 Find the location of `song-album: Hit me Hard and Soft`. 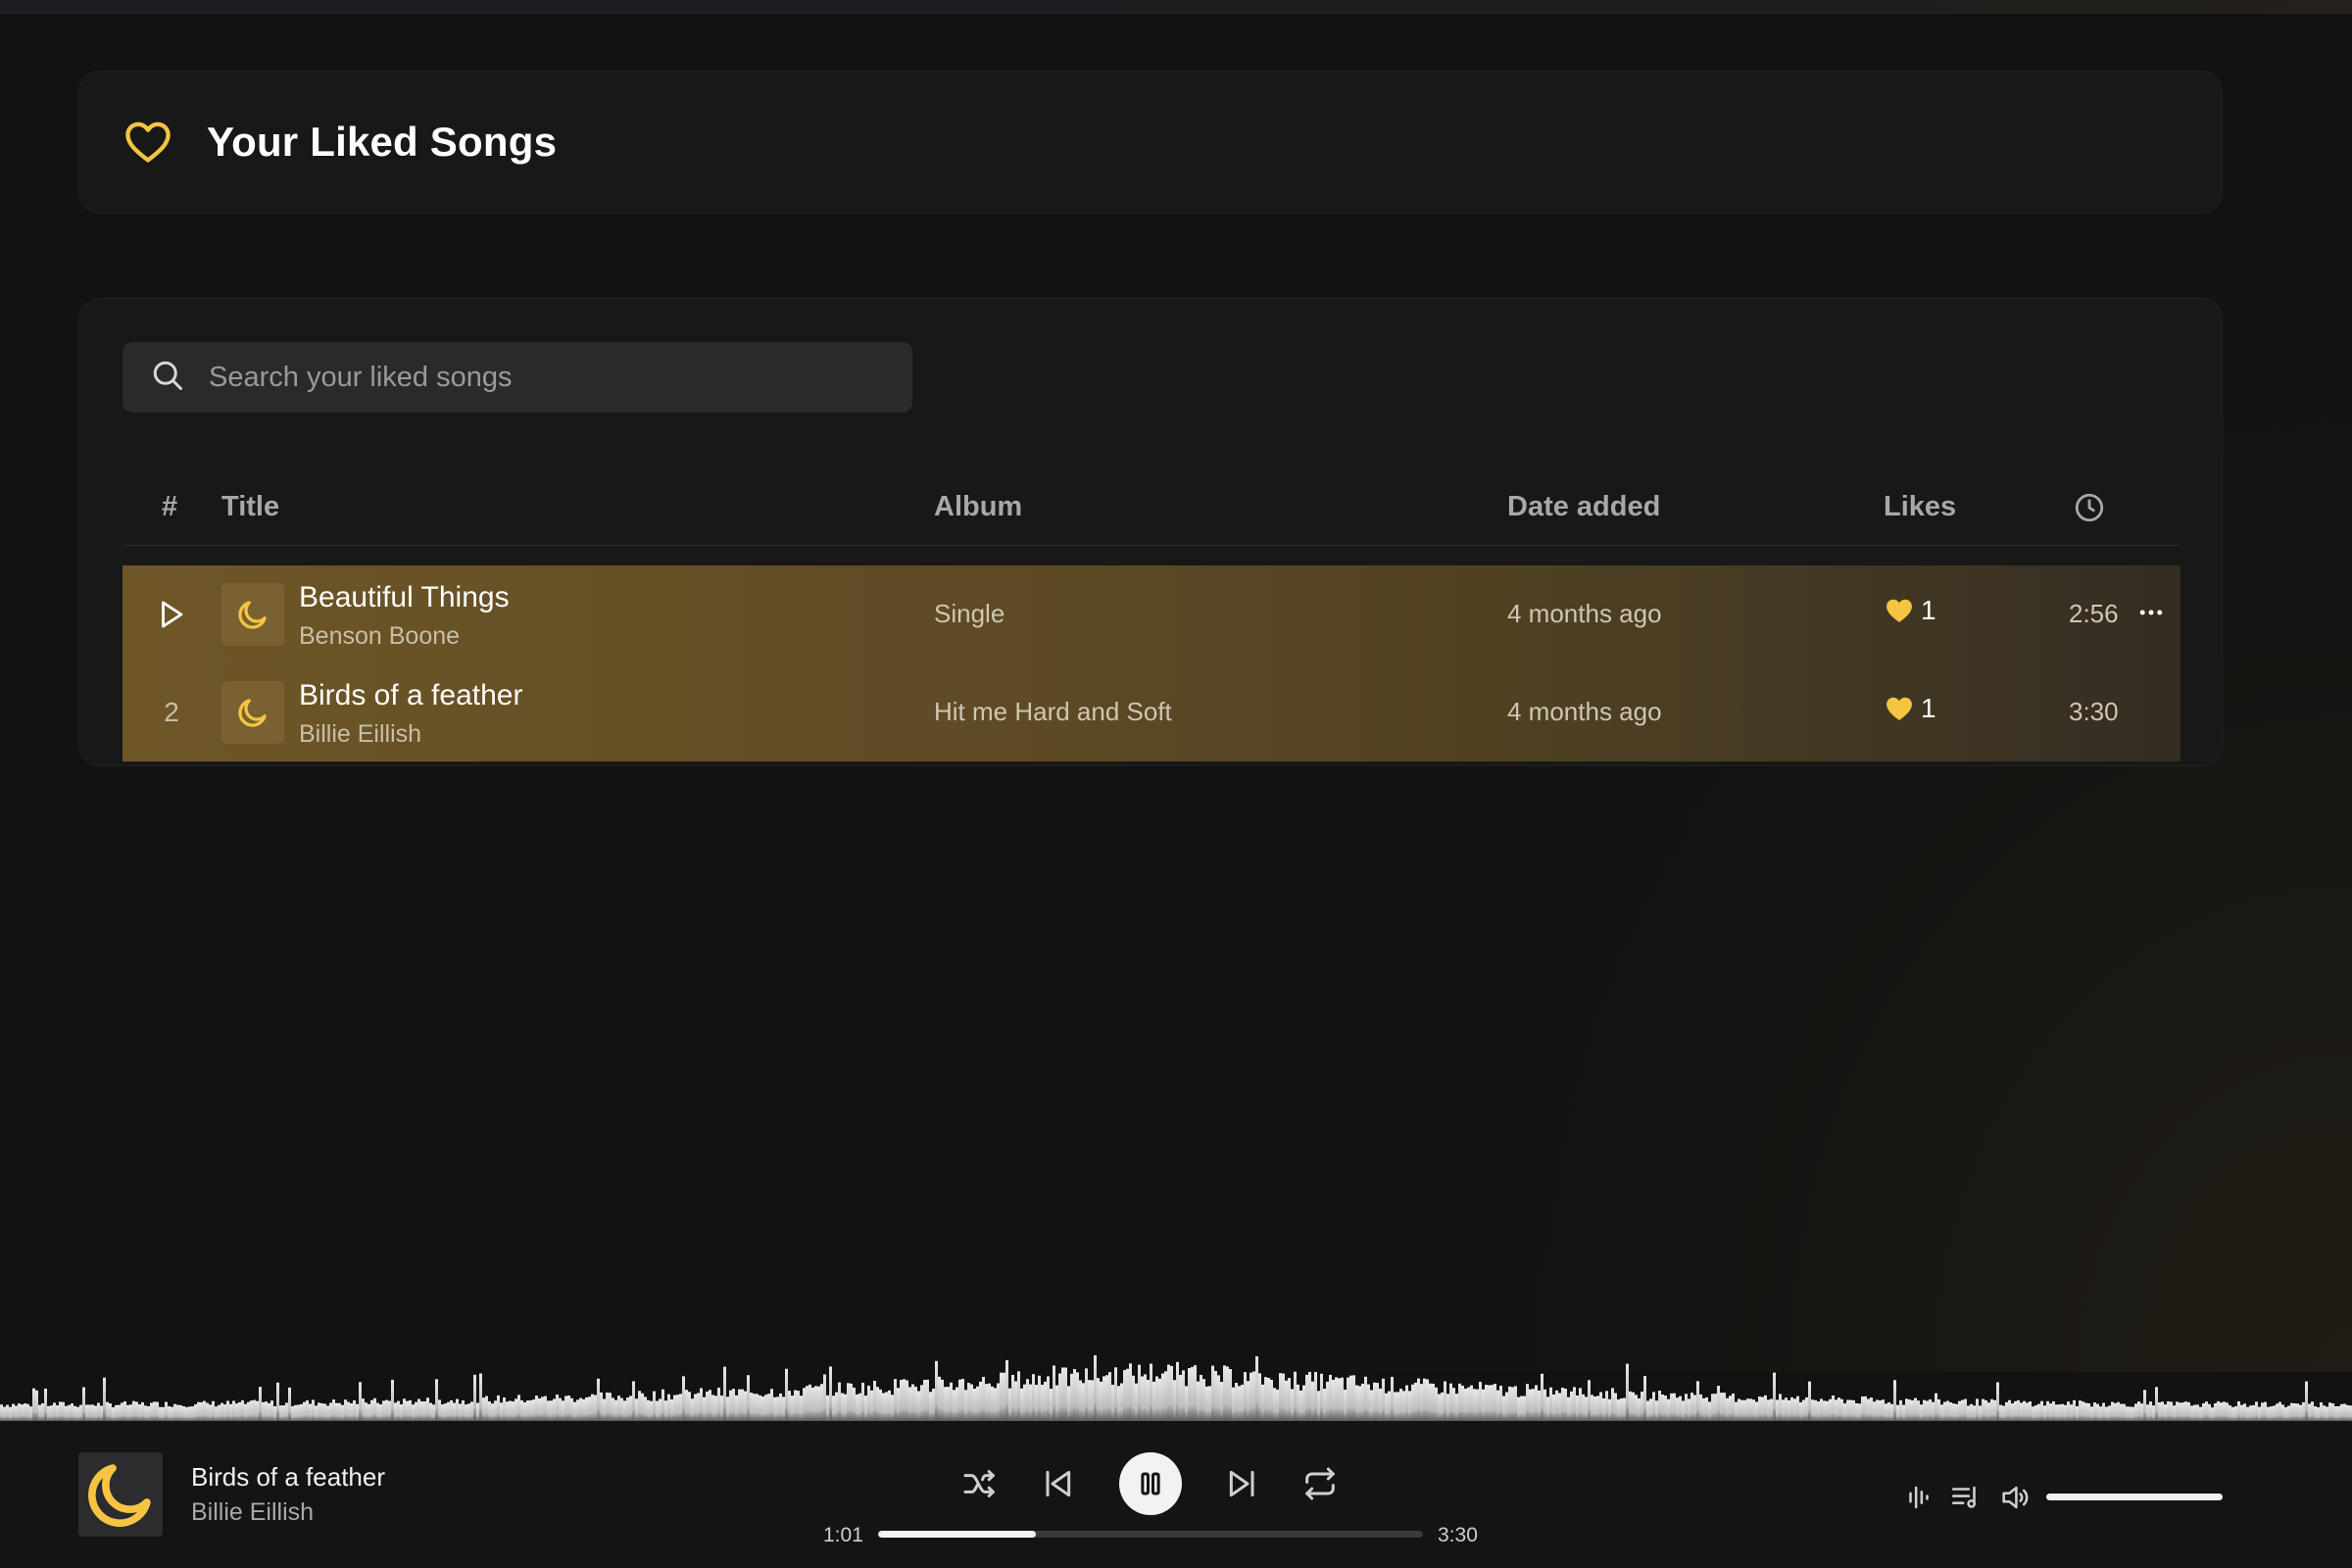

song-album: Hit me Hard and Soft is located at coordinates (1053, 712).